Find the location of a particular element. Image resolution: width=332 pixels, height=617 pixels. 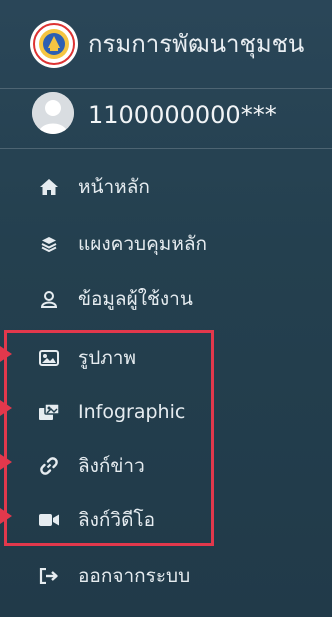

nav-label-pictures: รูปภาพ is located at coordinates (107, 358).